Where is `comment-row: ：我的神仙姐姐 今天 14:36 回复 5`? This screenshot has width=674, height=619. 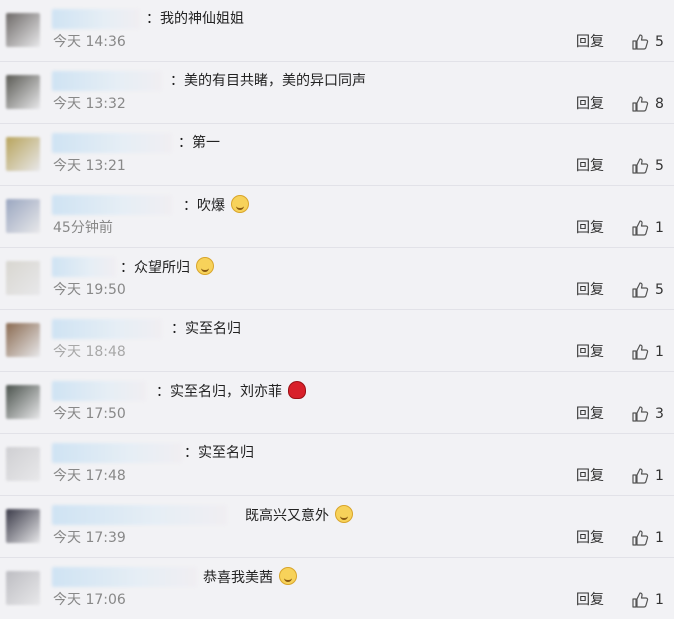 comment-row: ：我的神仙姐姐 今天 14:36 回复 5 is located at coordinates (337, 31).